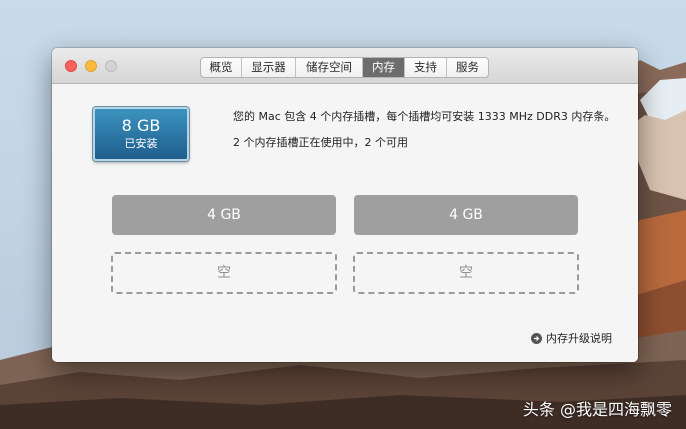 This screenshot has width=686, height=429. What do you see at coordinates (224, 215) in the screenshot?
I see `memory-slot-1: 4 GB` at bounding box center [224, 215].